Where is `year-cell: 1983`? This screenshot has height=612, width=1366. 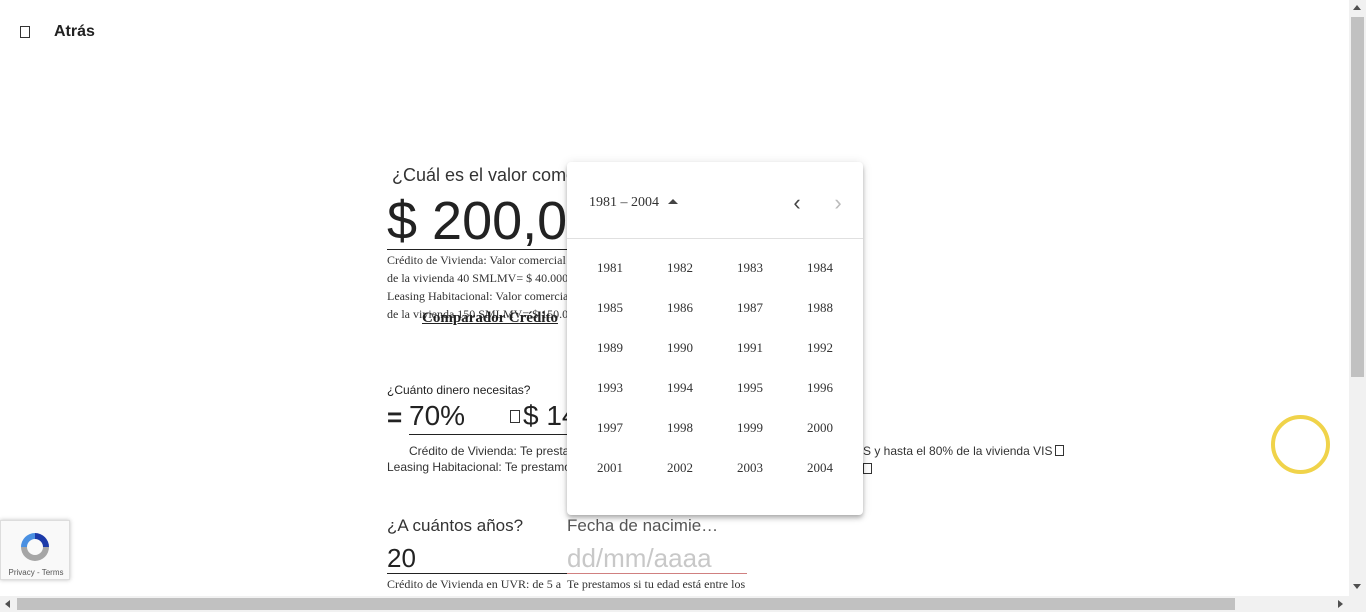
year-cell: 1983 is located at coordinates (750, 268).